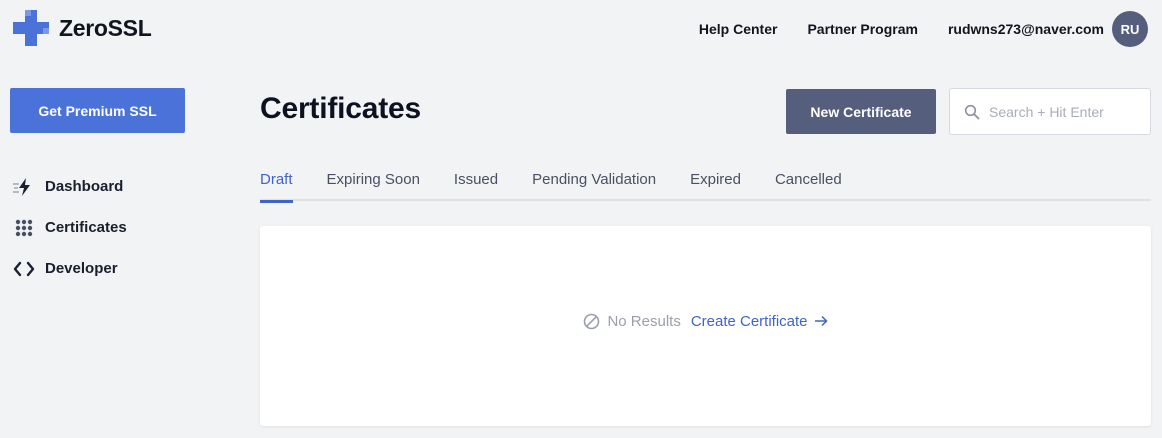  Describe the element at coordinates (592, 321) in the screenshot. I see `ban-icon` at that location.